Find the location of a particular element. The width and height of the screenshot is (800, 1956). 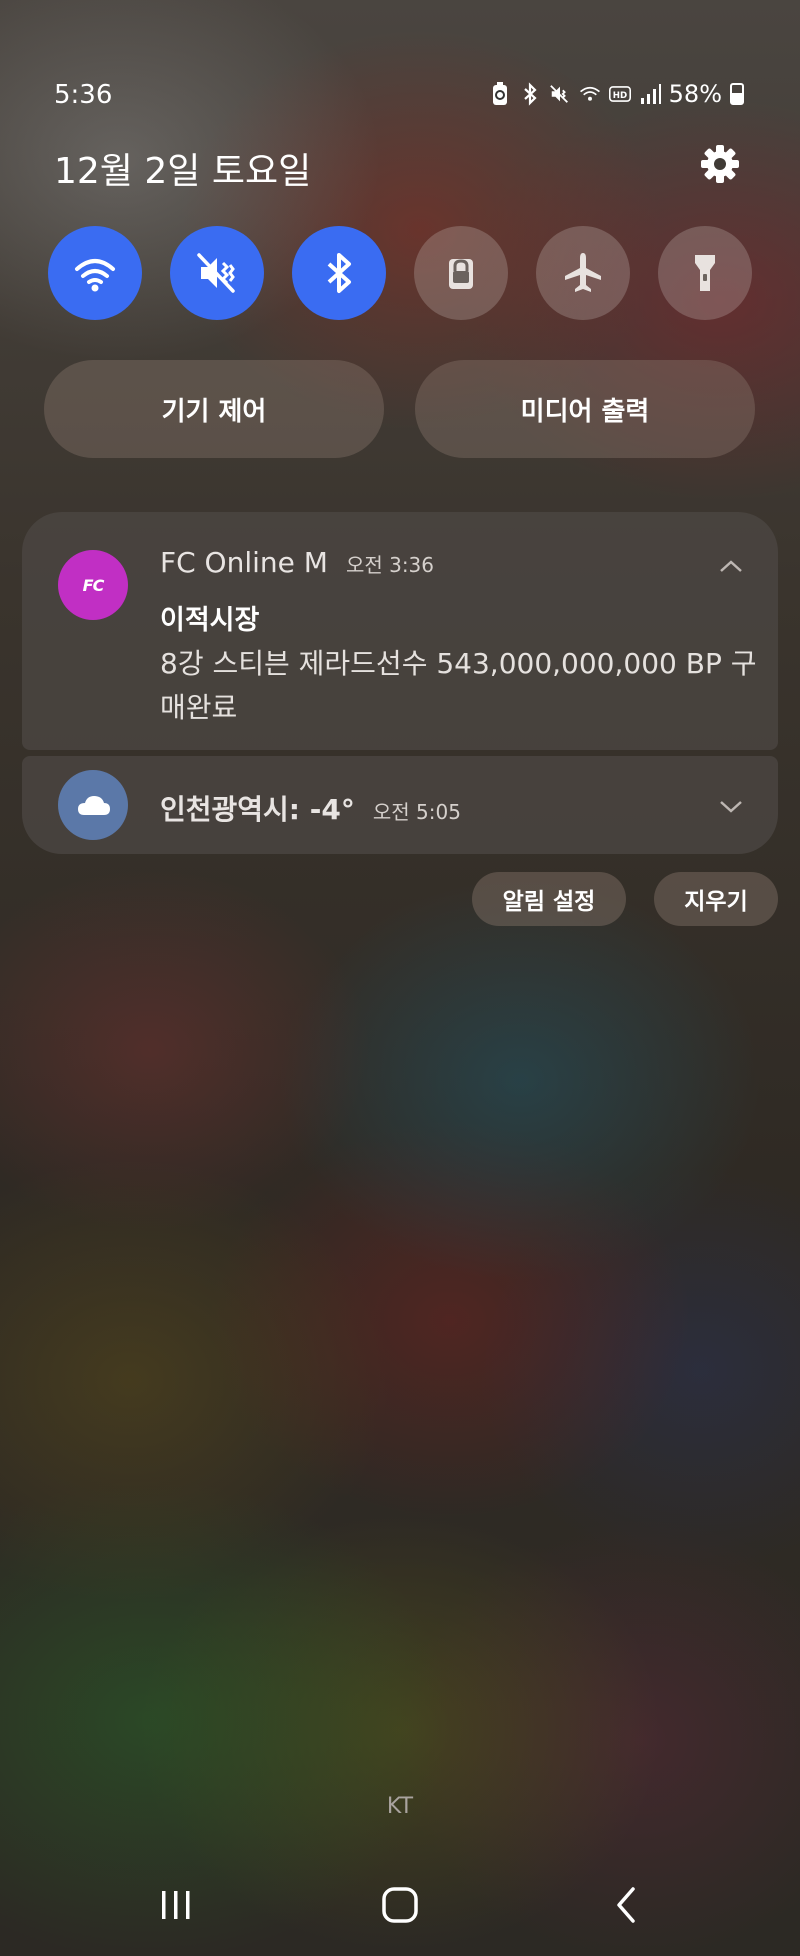

flashlight-icon is located at coordinates (705, 273).